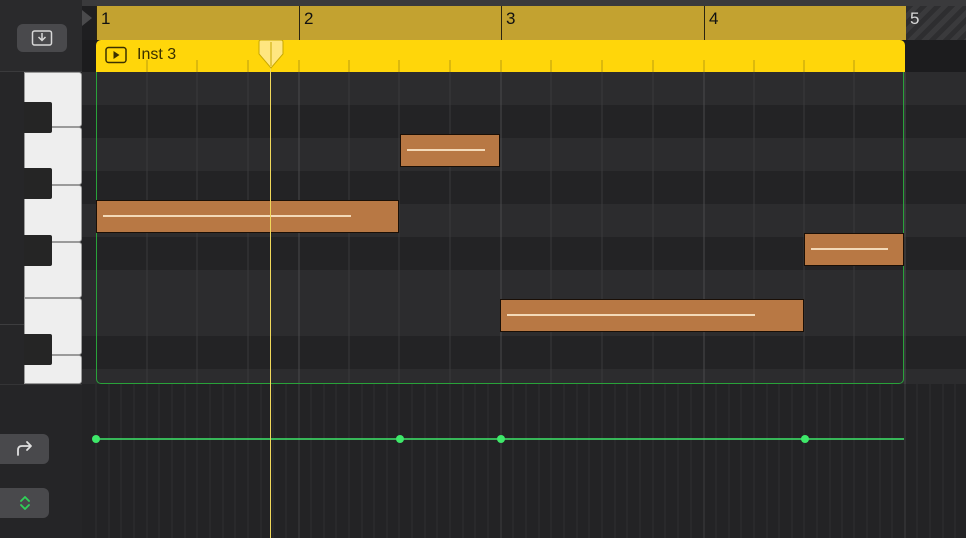  Describe the element at coordinates (915, 18) in the screenshot. I see `bar-number: 5` at that location.